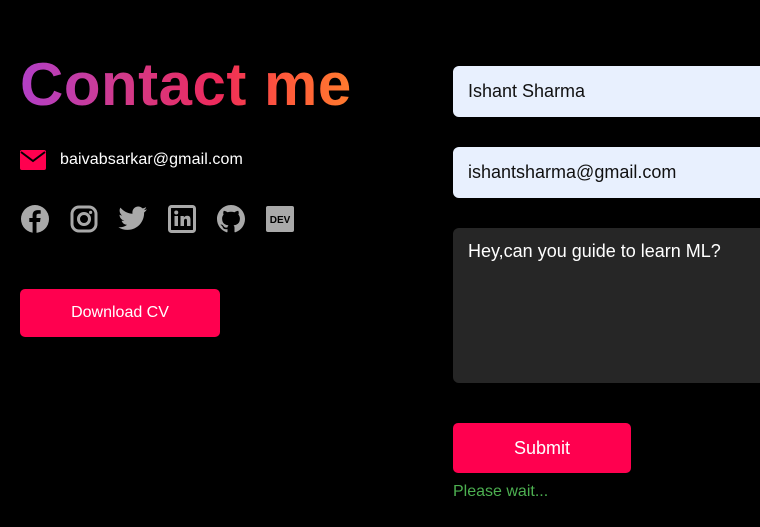 The height and width of the screenshot is (527, 760). I want to click on page-title: Contact me, so click(186, 85).